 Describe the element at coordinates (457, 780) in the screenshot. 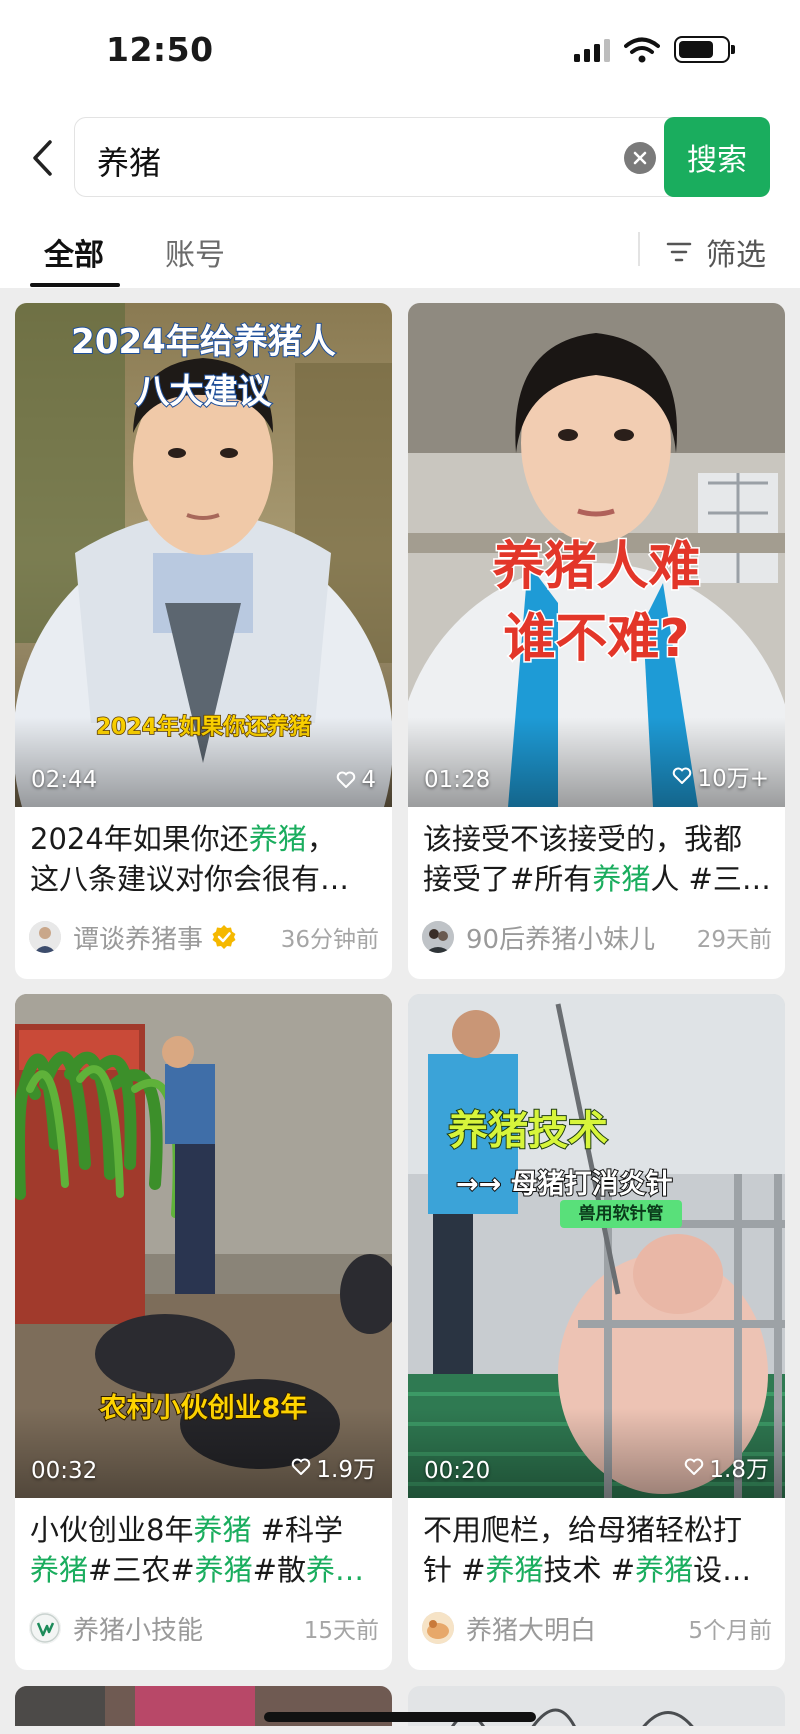

I see `video-duration: 01:28` at that location.